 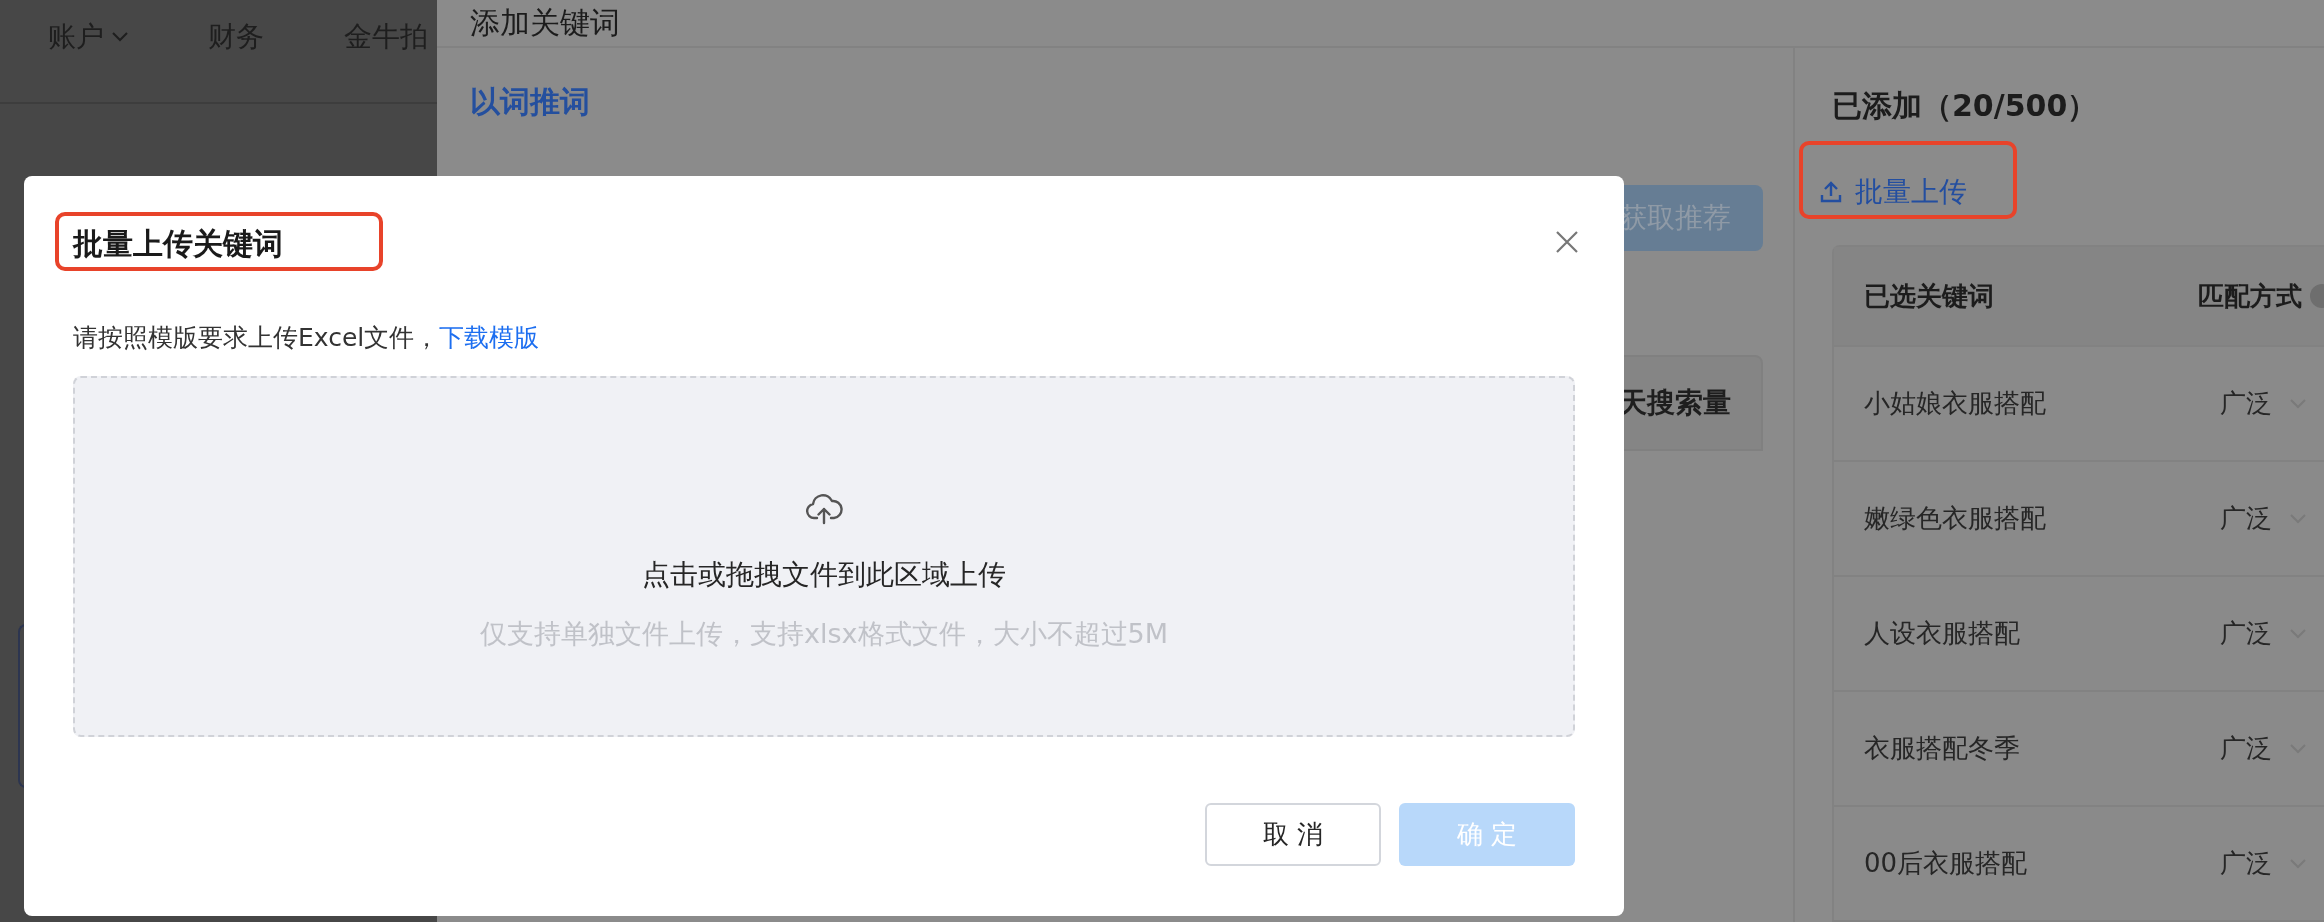 I want to click on upload-link: 批量上传, so click(x=1893, y=192).